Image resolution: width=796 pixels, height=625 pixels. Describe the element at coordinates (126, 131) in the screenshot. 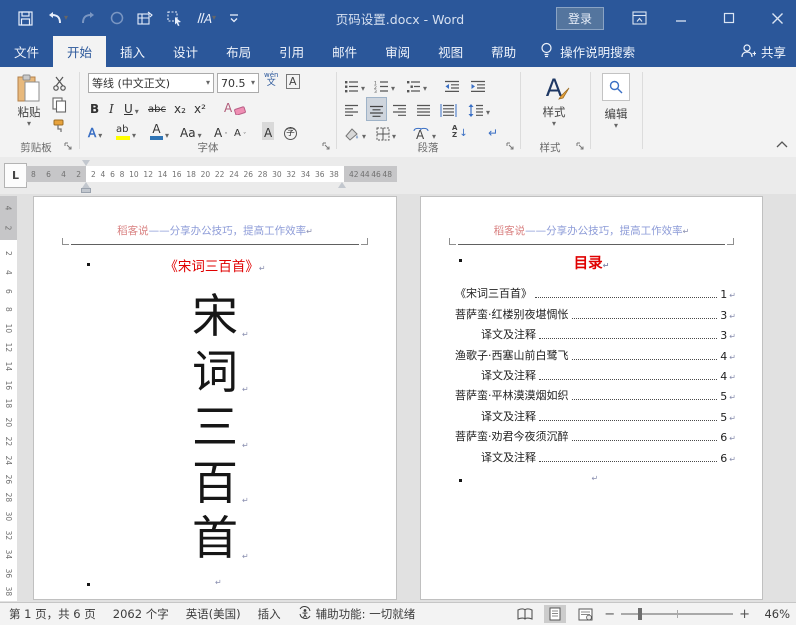

I see `highlight-color-button: ab ▾` at that location.